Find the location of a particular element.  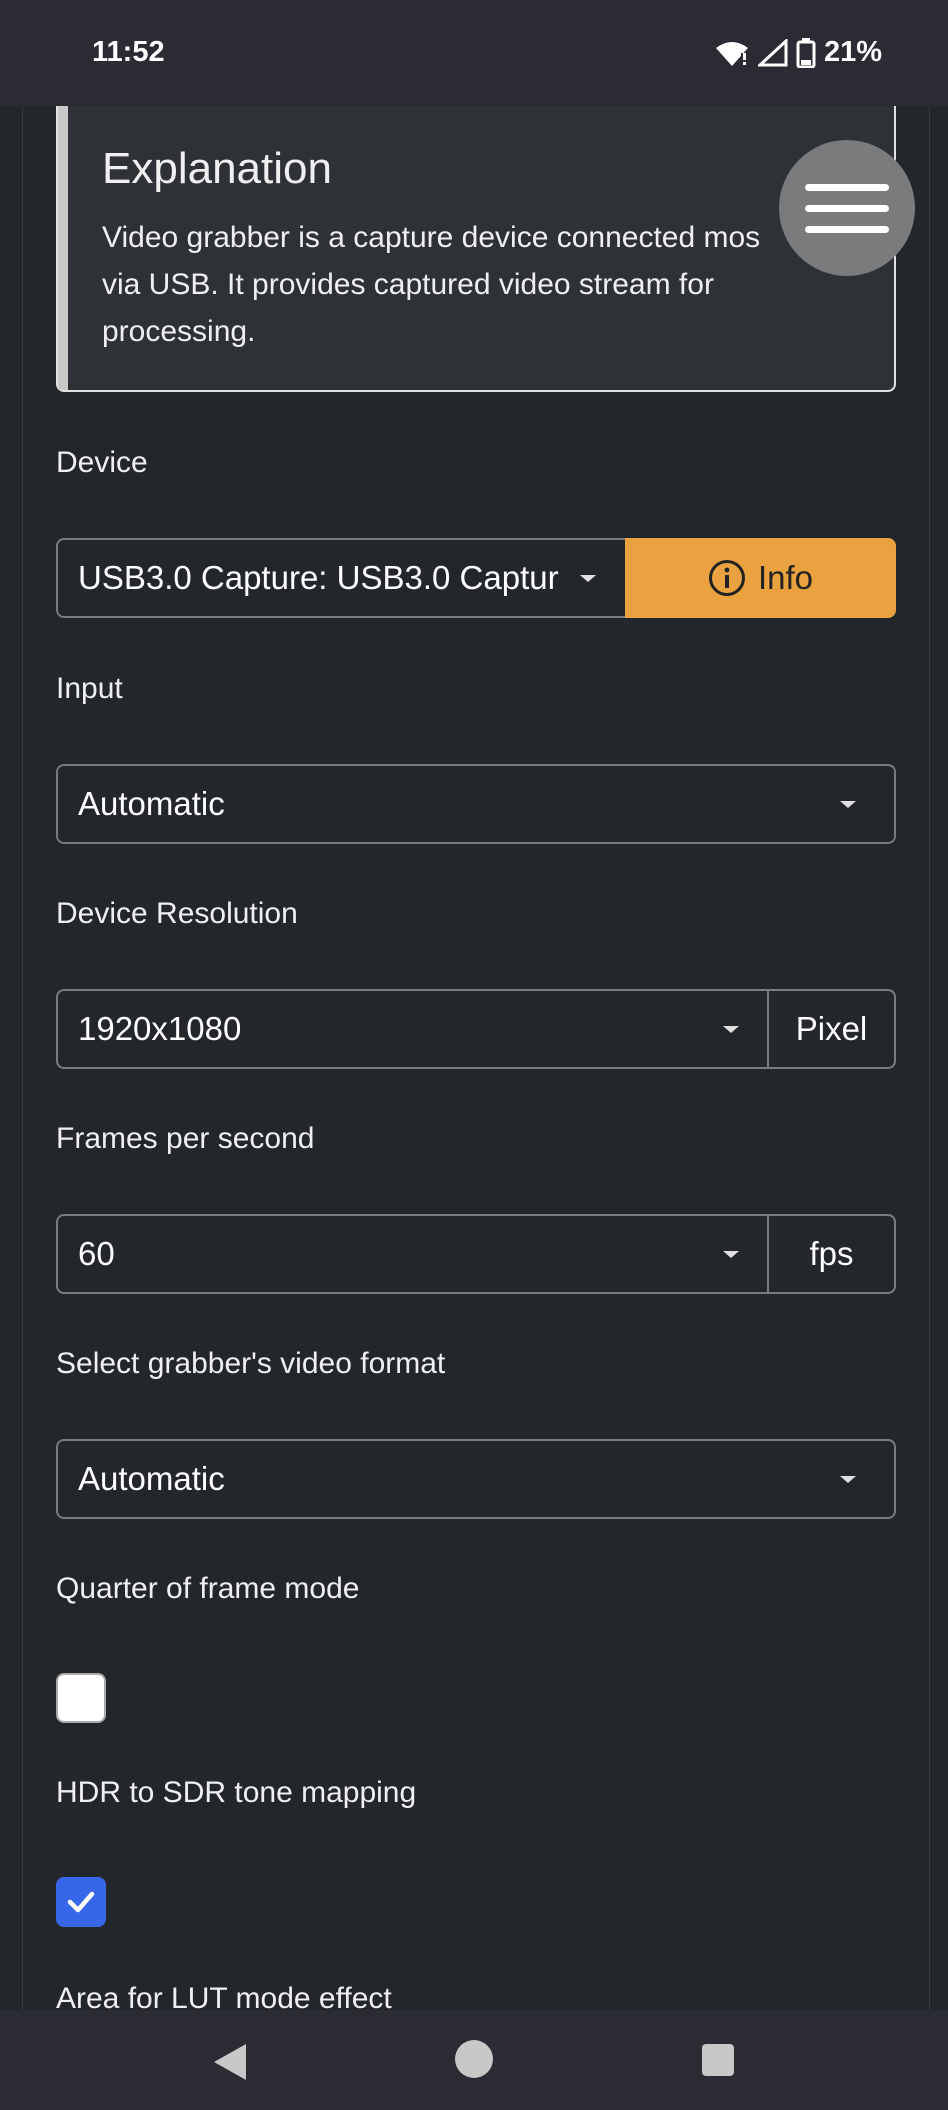

resolution-select: 1920x1080 is located at coordinates (412, 1029).